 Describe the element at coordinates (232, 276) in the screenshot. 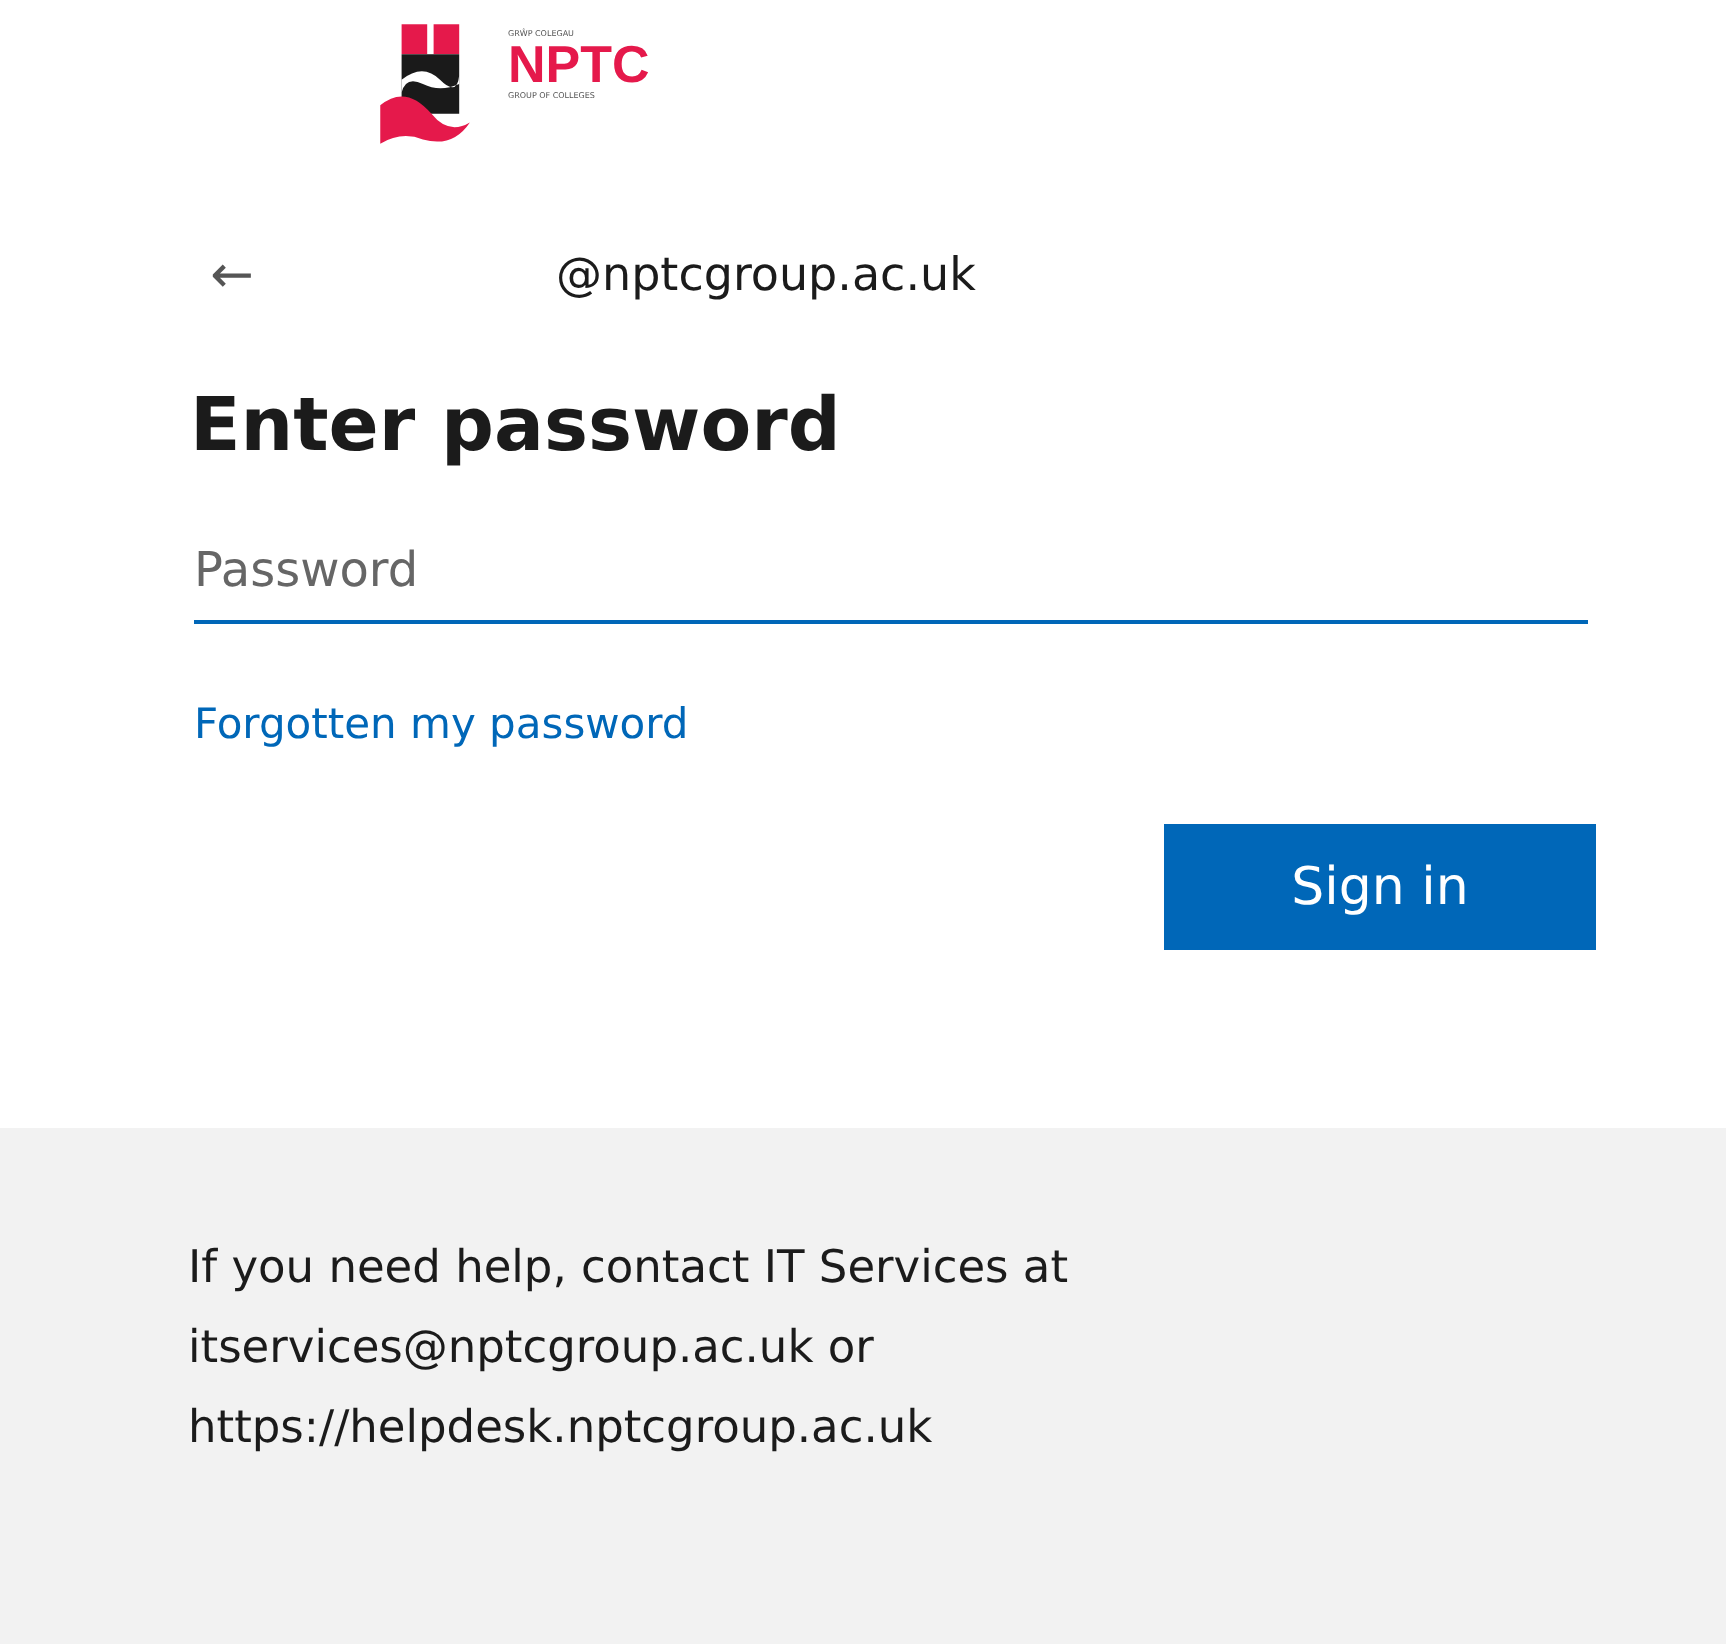

I see `back-button: ←` at that location.